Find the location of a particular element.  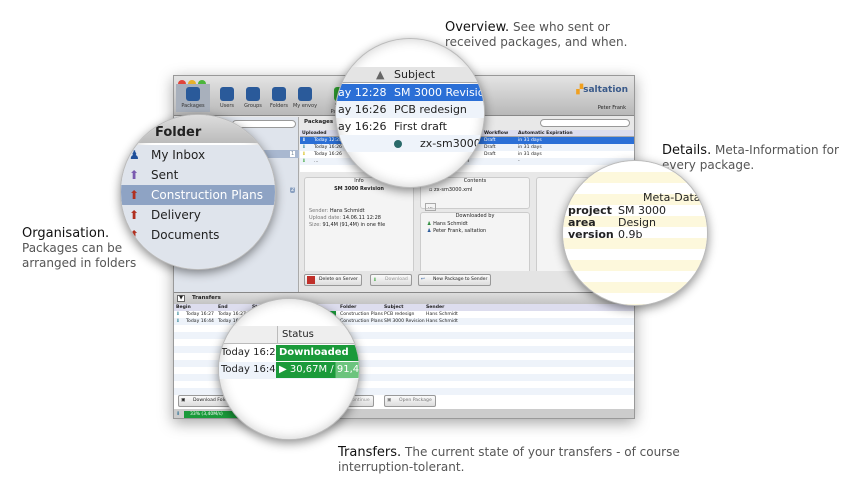

folders-icon is located at coordinates (279, 94).